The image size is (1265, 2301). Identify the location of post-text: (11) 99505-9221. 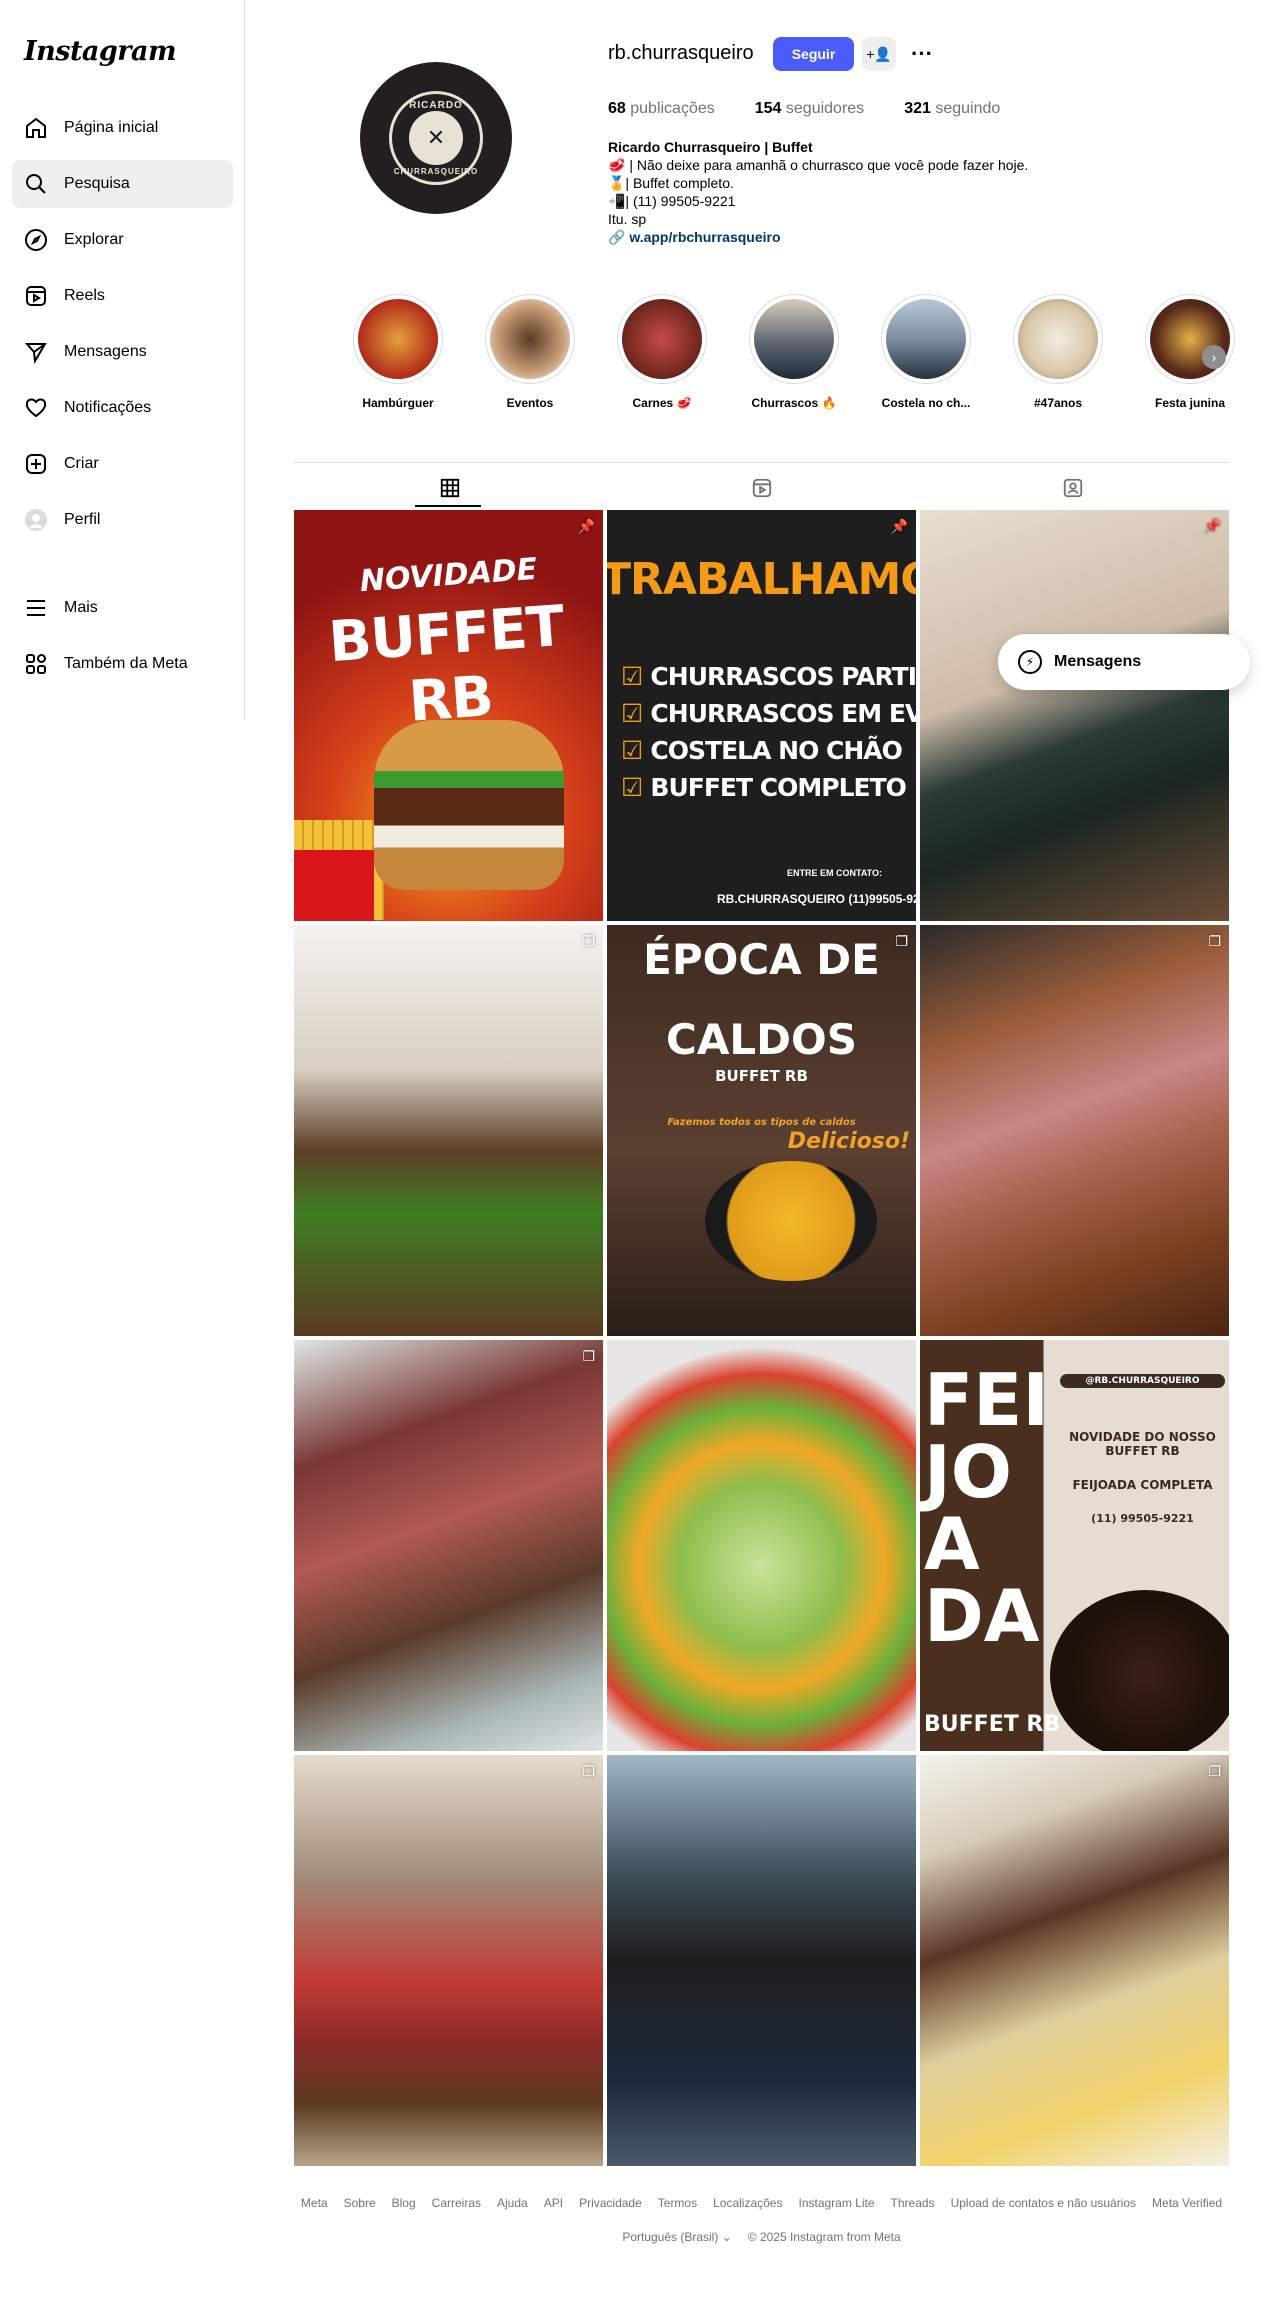
(1142, 1518).